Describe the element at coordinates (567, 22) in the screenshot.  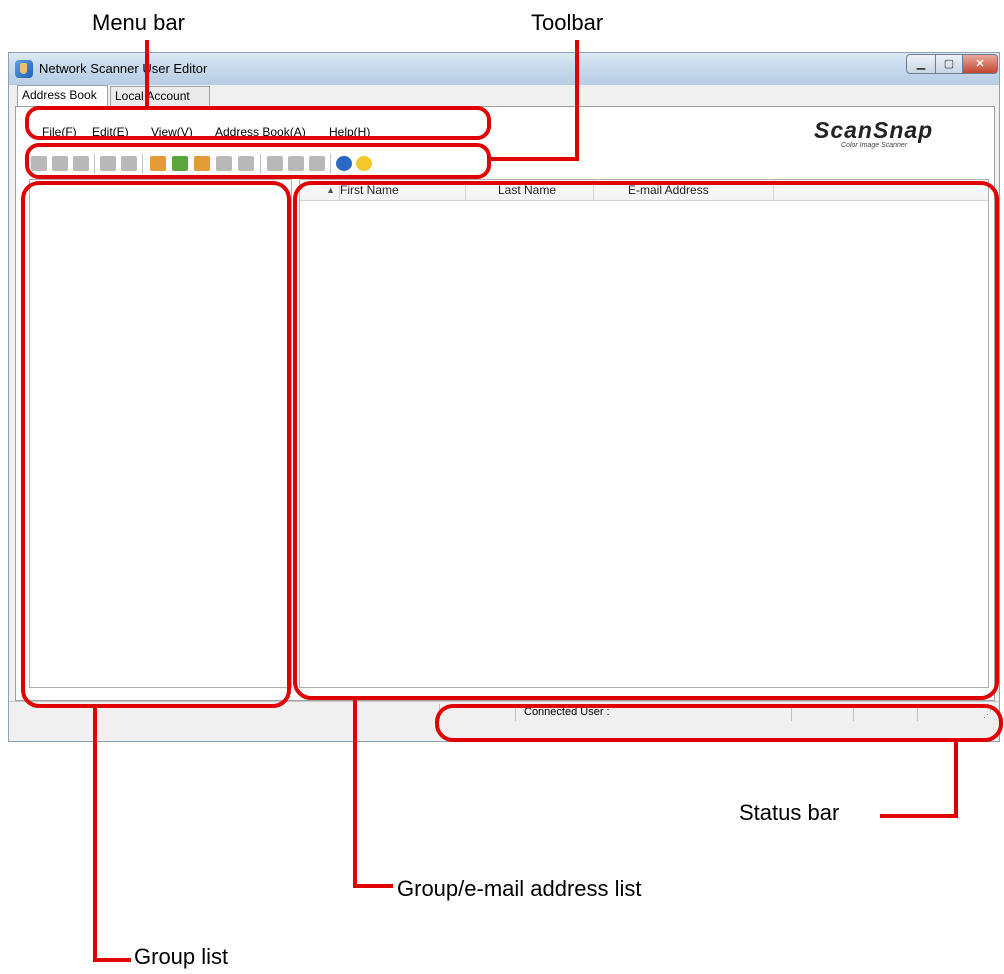
I see `callout-toolbar: Toolbar` at that location.